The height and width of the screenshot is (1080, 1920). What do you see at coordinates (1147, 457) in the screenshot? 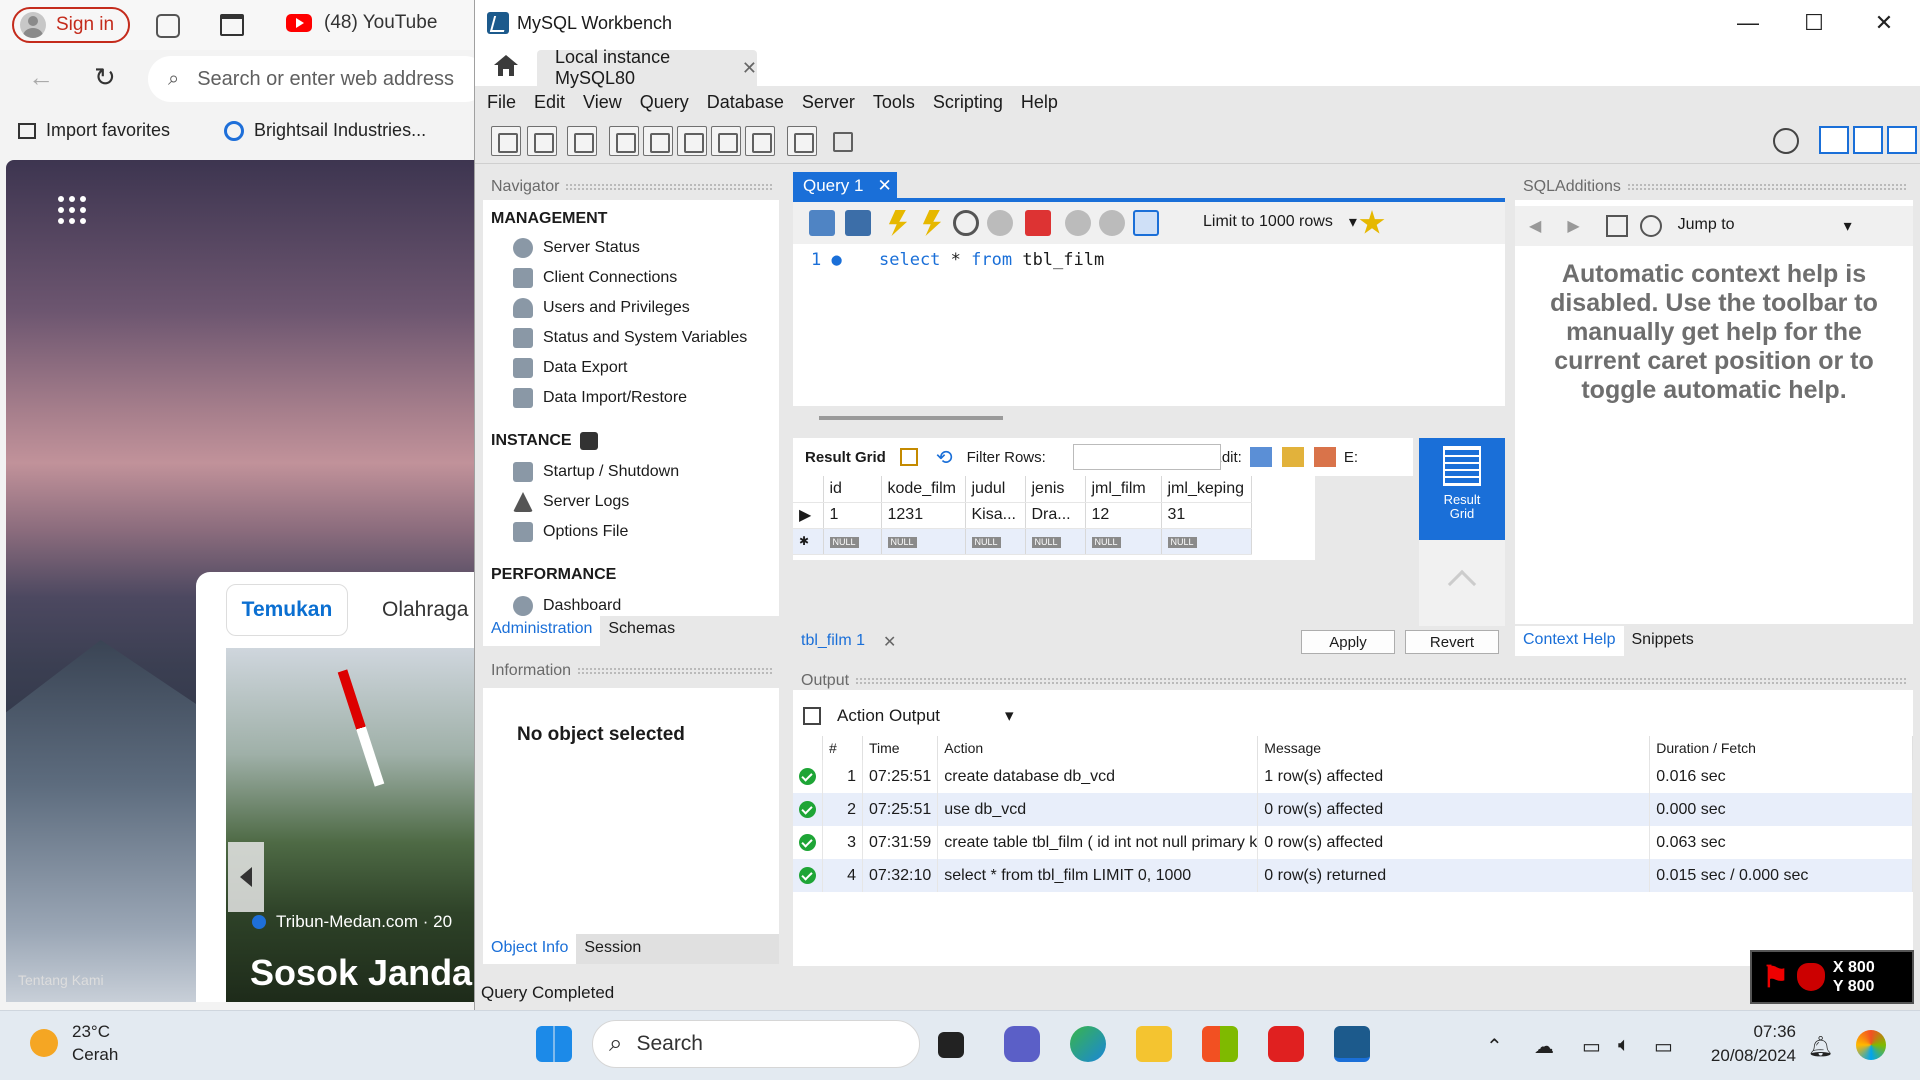
I see `filter-rows-input` at bounding box center [1147, 457].